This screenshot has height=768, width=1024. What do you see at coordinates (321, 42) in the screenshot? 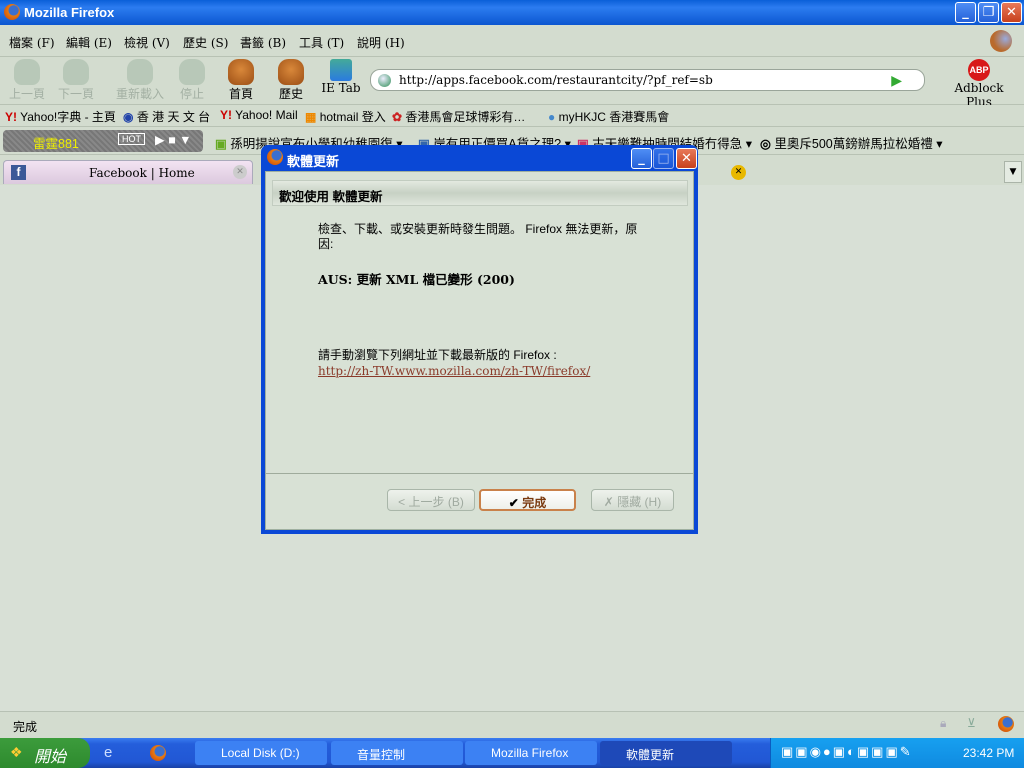
I see `menu-tools: 工具 (T)` at bounding box center [321, 42].